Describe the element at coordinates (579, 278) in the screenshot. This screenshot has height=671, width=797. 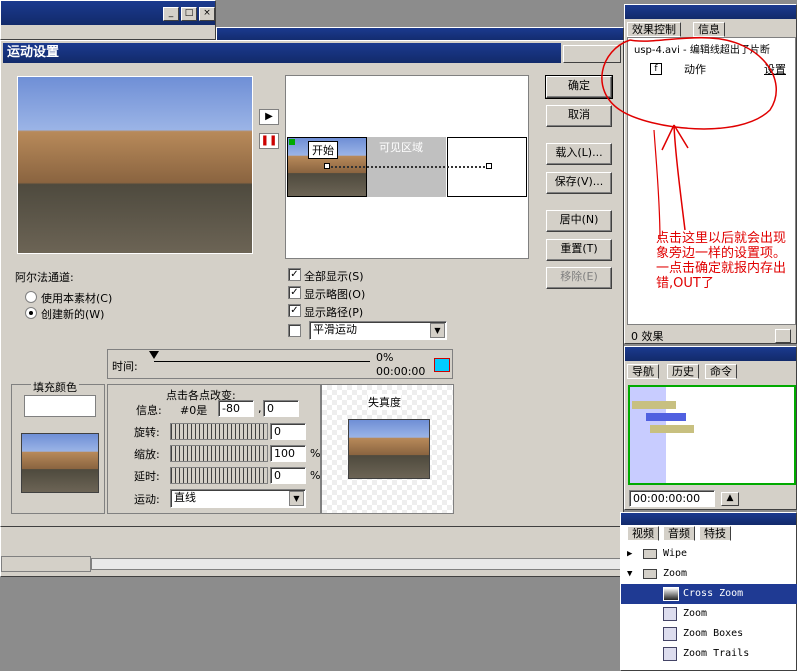
I see `remove-button: 移除(E)` at that location.